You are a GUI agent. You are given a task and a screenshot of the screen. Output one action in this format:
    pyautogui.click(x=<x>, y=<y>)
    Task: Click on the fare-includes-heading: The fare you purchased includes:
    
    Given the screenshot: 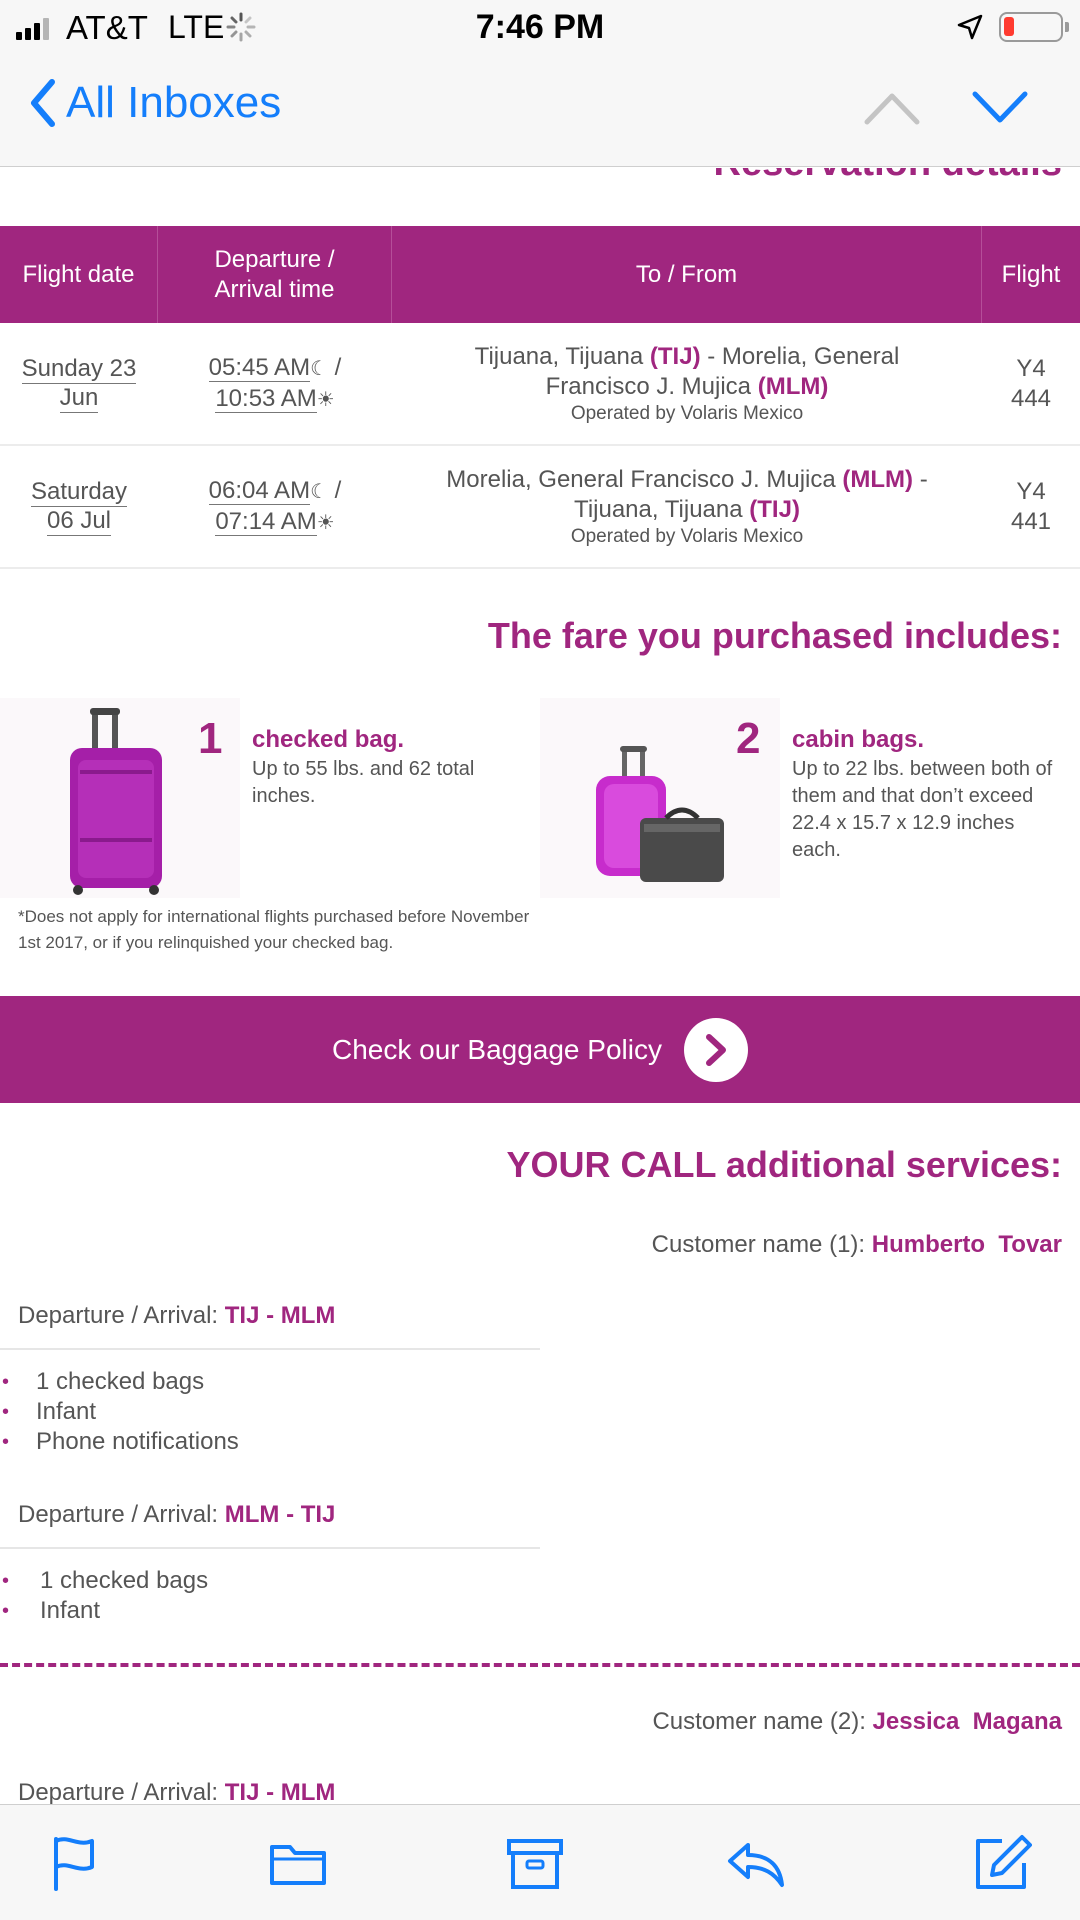 What is the action you would take?
    pyautogui.click(x=774, y=635)
    